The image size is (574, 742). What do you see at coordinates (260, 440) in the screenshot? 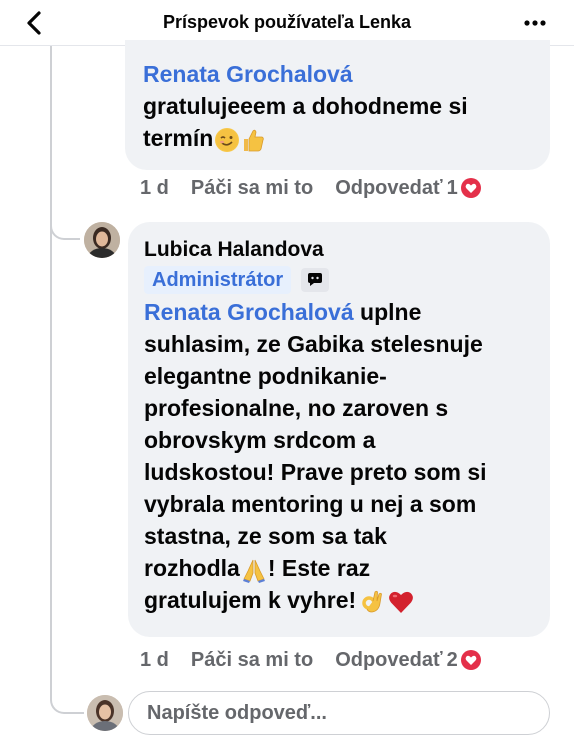
I see `comment-text: obrovskym srdcom a` at bounding box center [260, 440].